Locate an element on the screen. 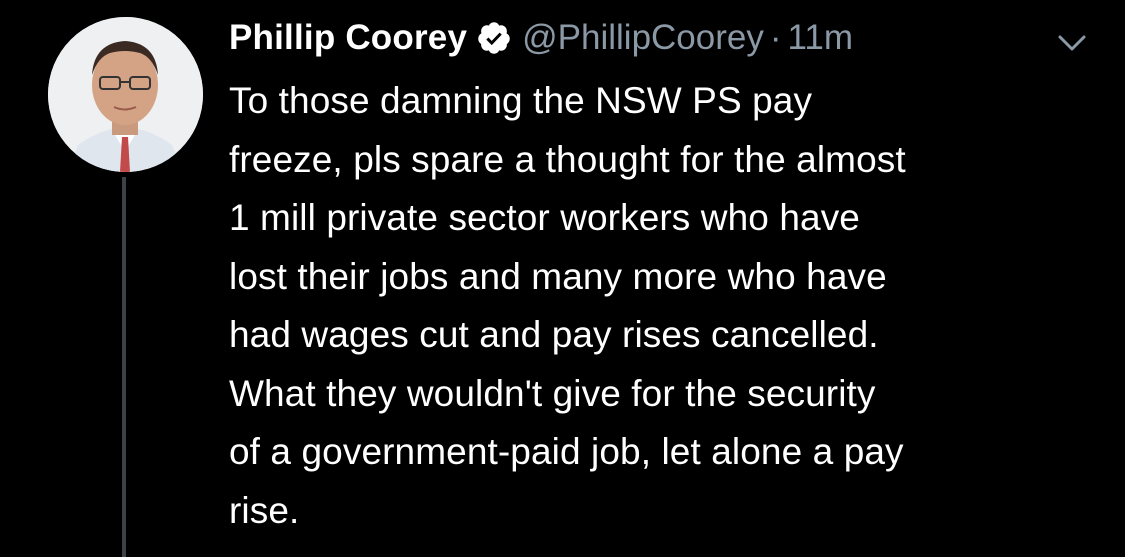 The image size is (1125, 557). avatar-photo is located at coordinates (125, 94).